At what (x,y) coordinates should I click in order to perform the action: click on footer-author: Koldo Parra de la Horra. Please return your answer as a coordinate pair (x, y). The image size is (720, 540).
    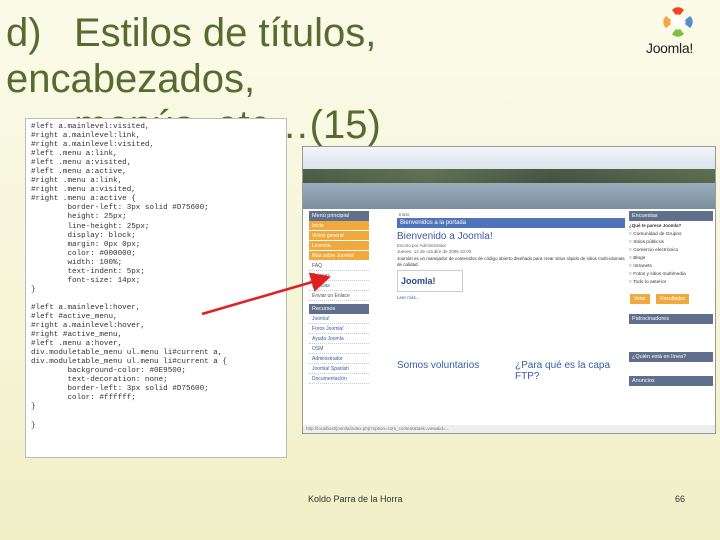
    Looking at the image, I should click on (355, 499).